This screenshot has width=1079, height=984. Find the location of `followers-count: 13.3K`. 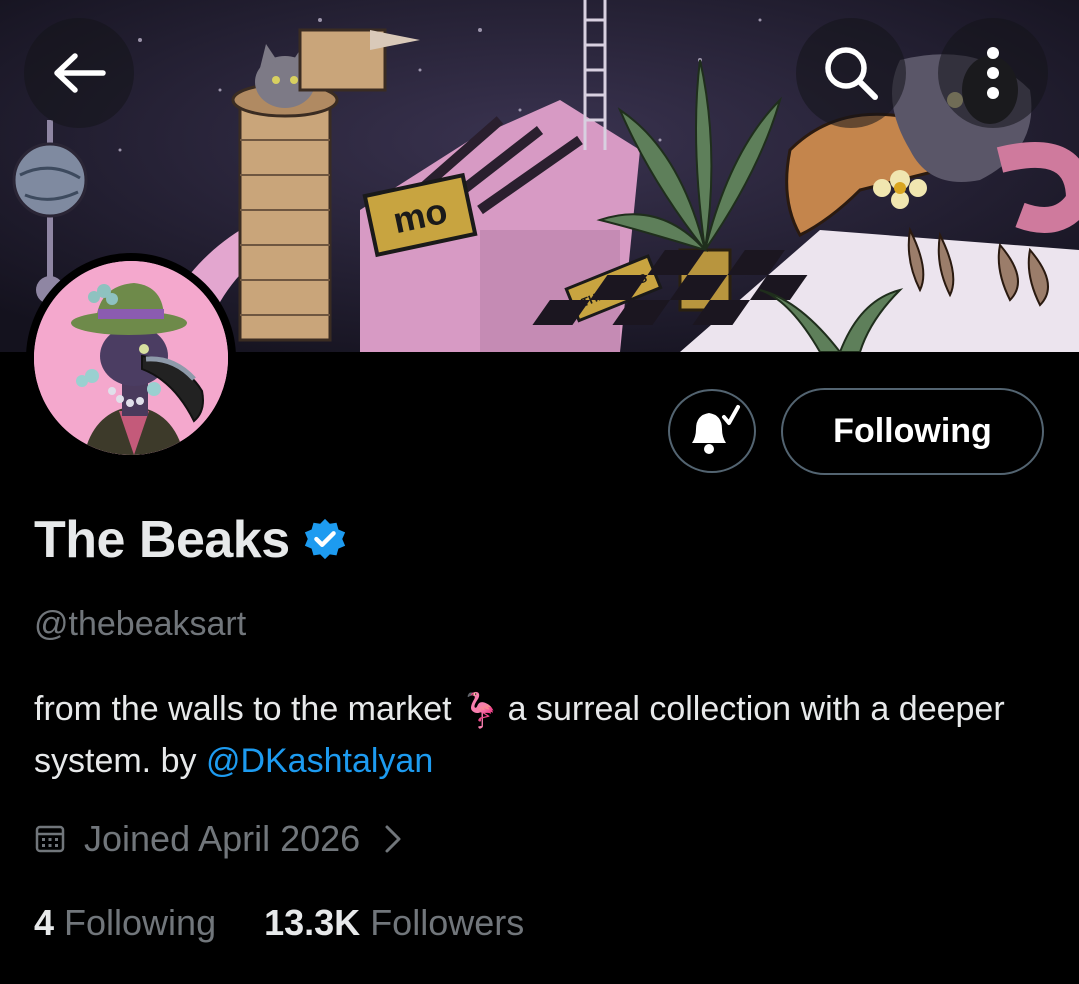

followers-count: 13.3K is located at coordinates (312, 922).